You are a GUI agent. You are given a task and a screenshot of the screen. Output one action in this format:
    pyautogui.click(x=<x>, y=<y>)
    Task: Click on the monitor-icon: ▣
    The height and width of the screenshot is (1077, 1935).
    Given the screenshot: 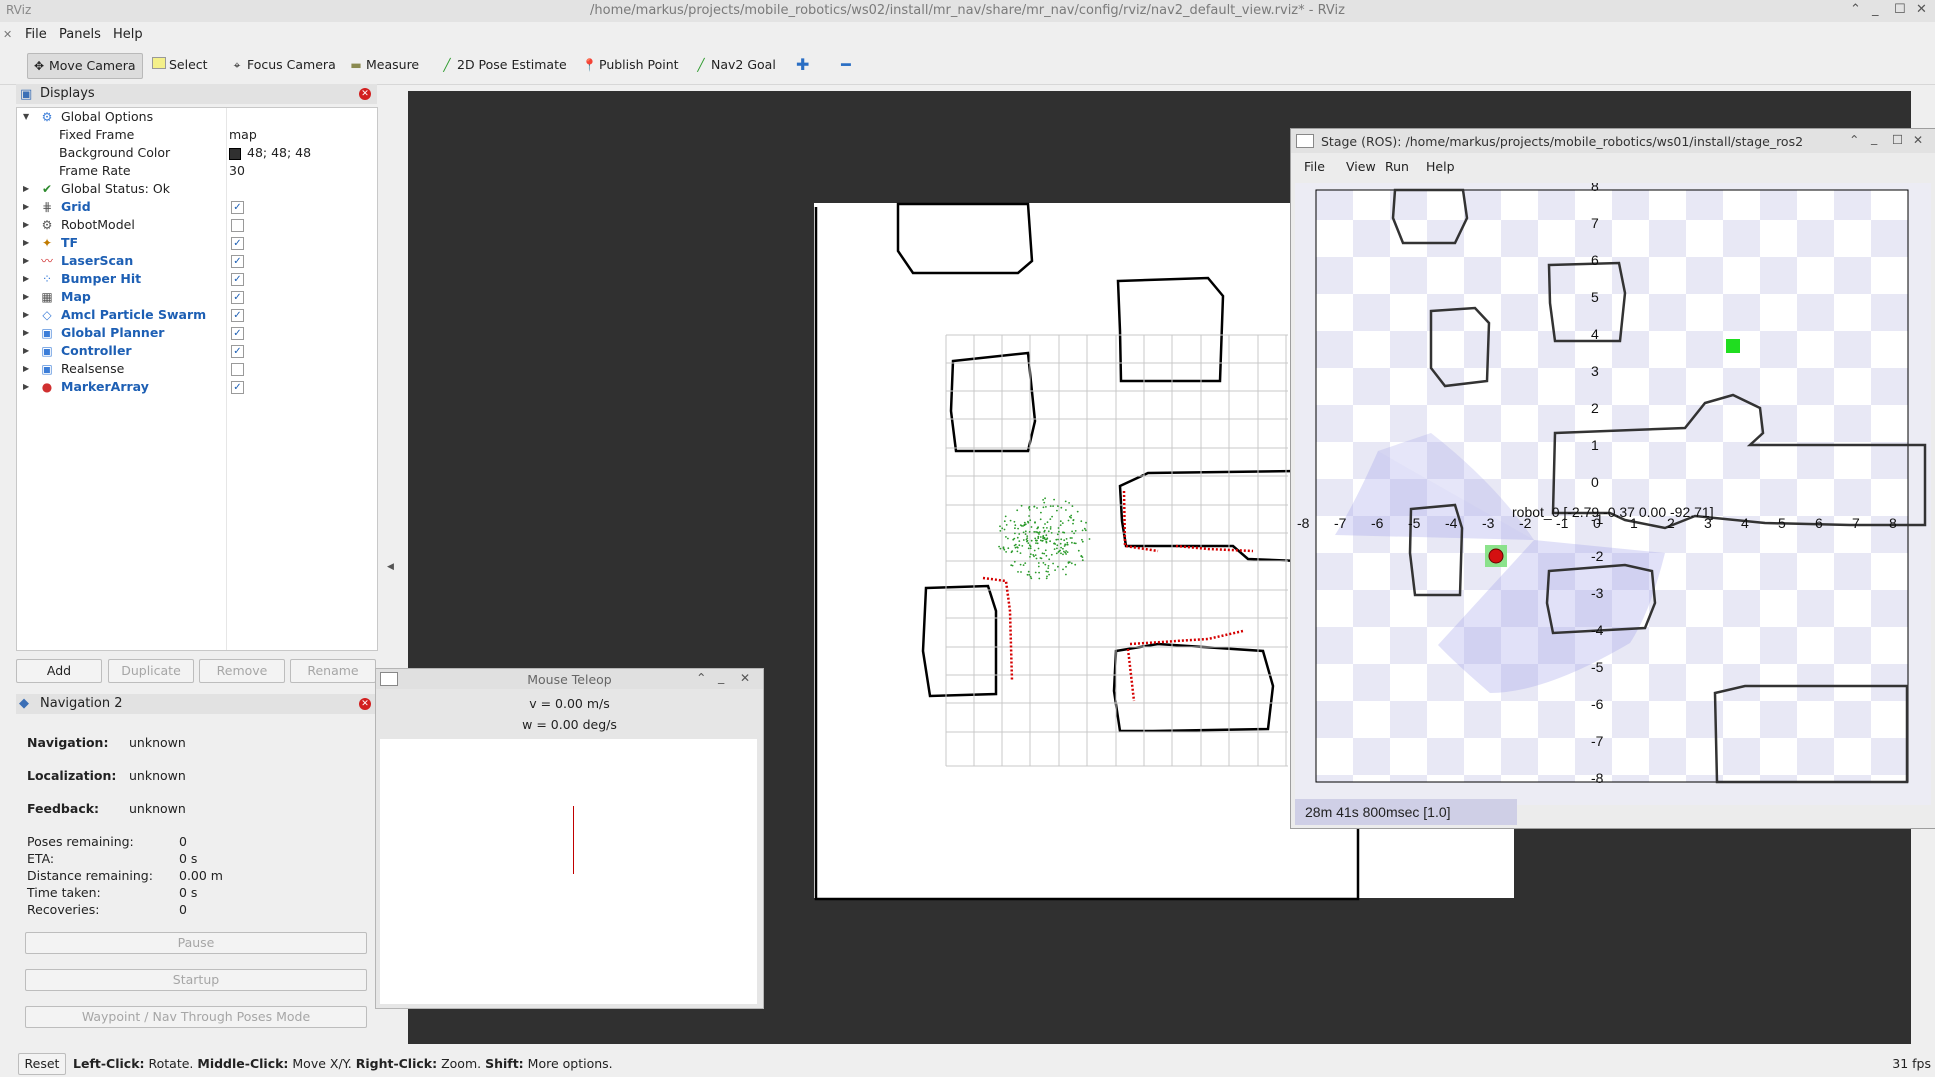 What is the action you would take?
    pyautogui.click(x=26, y=94)
    